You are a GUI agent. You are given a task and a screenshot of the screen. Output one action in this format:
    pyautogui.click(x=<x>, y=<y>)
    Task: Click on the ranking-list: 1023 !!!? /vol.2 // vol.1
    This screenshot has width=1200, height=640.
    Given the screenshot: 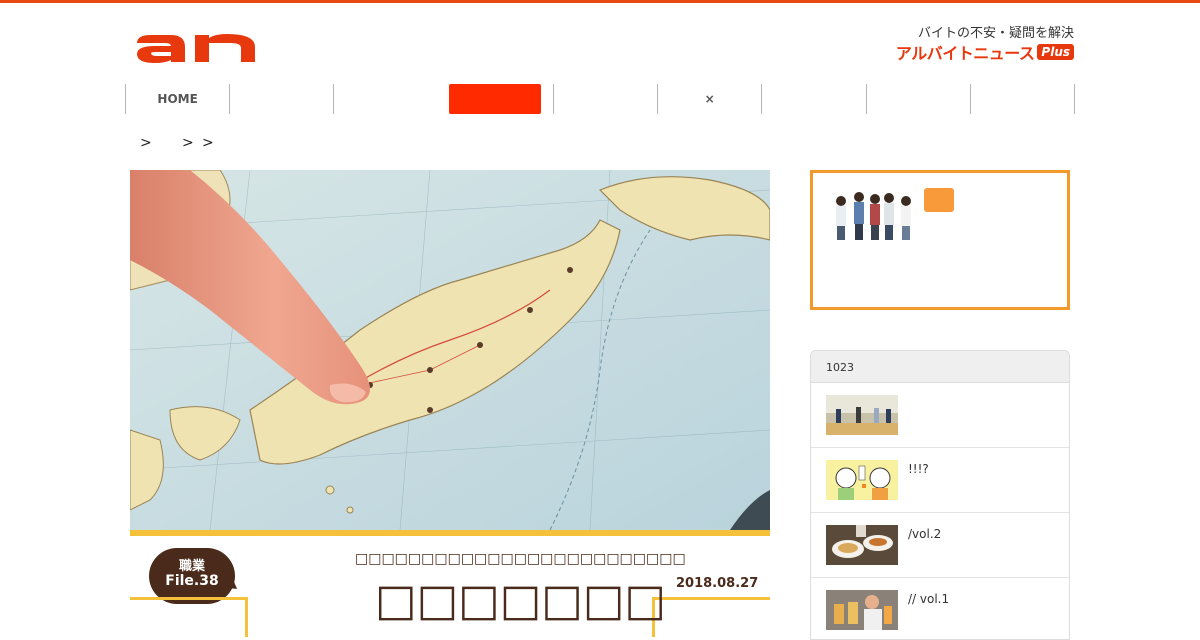 What is the action you would take?
    pyautogui.click(x=940, y=495)
    